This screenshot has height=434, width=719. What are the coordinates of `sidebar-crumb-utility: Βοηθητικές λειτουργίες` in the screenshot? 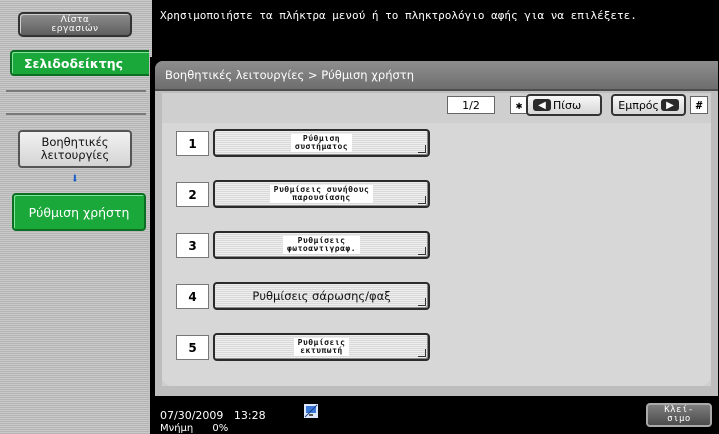 It's located at (75, 149).